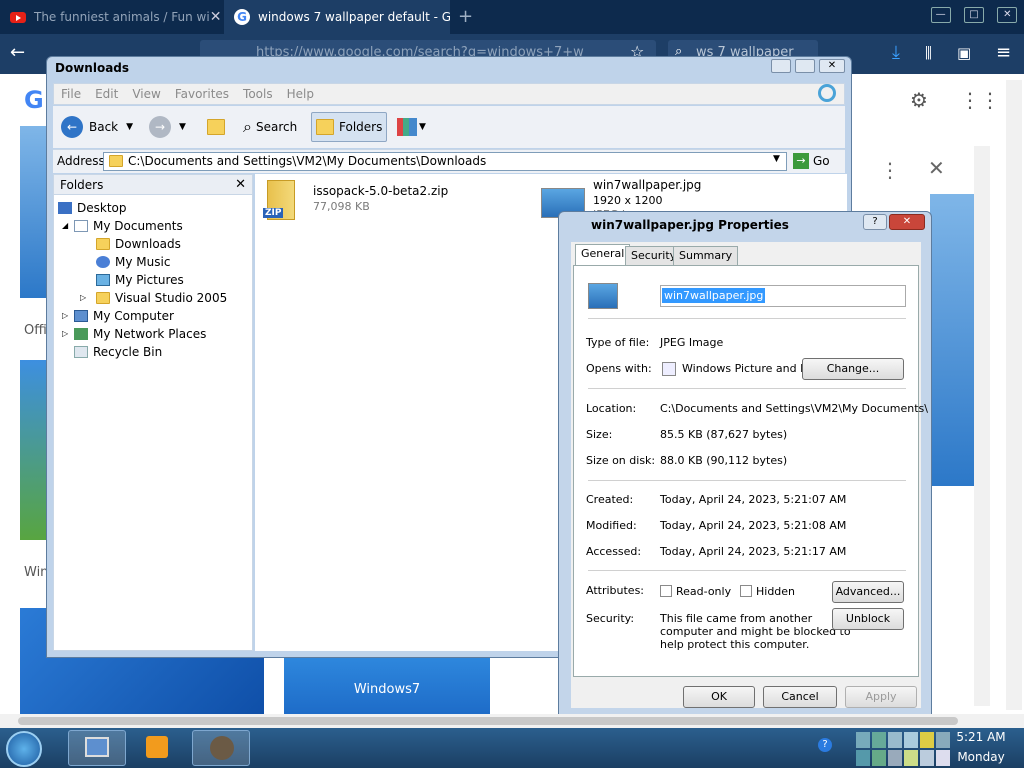  I want to click on folder-icon, so click(103, 244).